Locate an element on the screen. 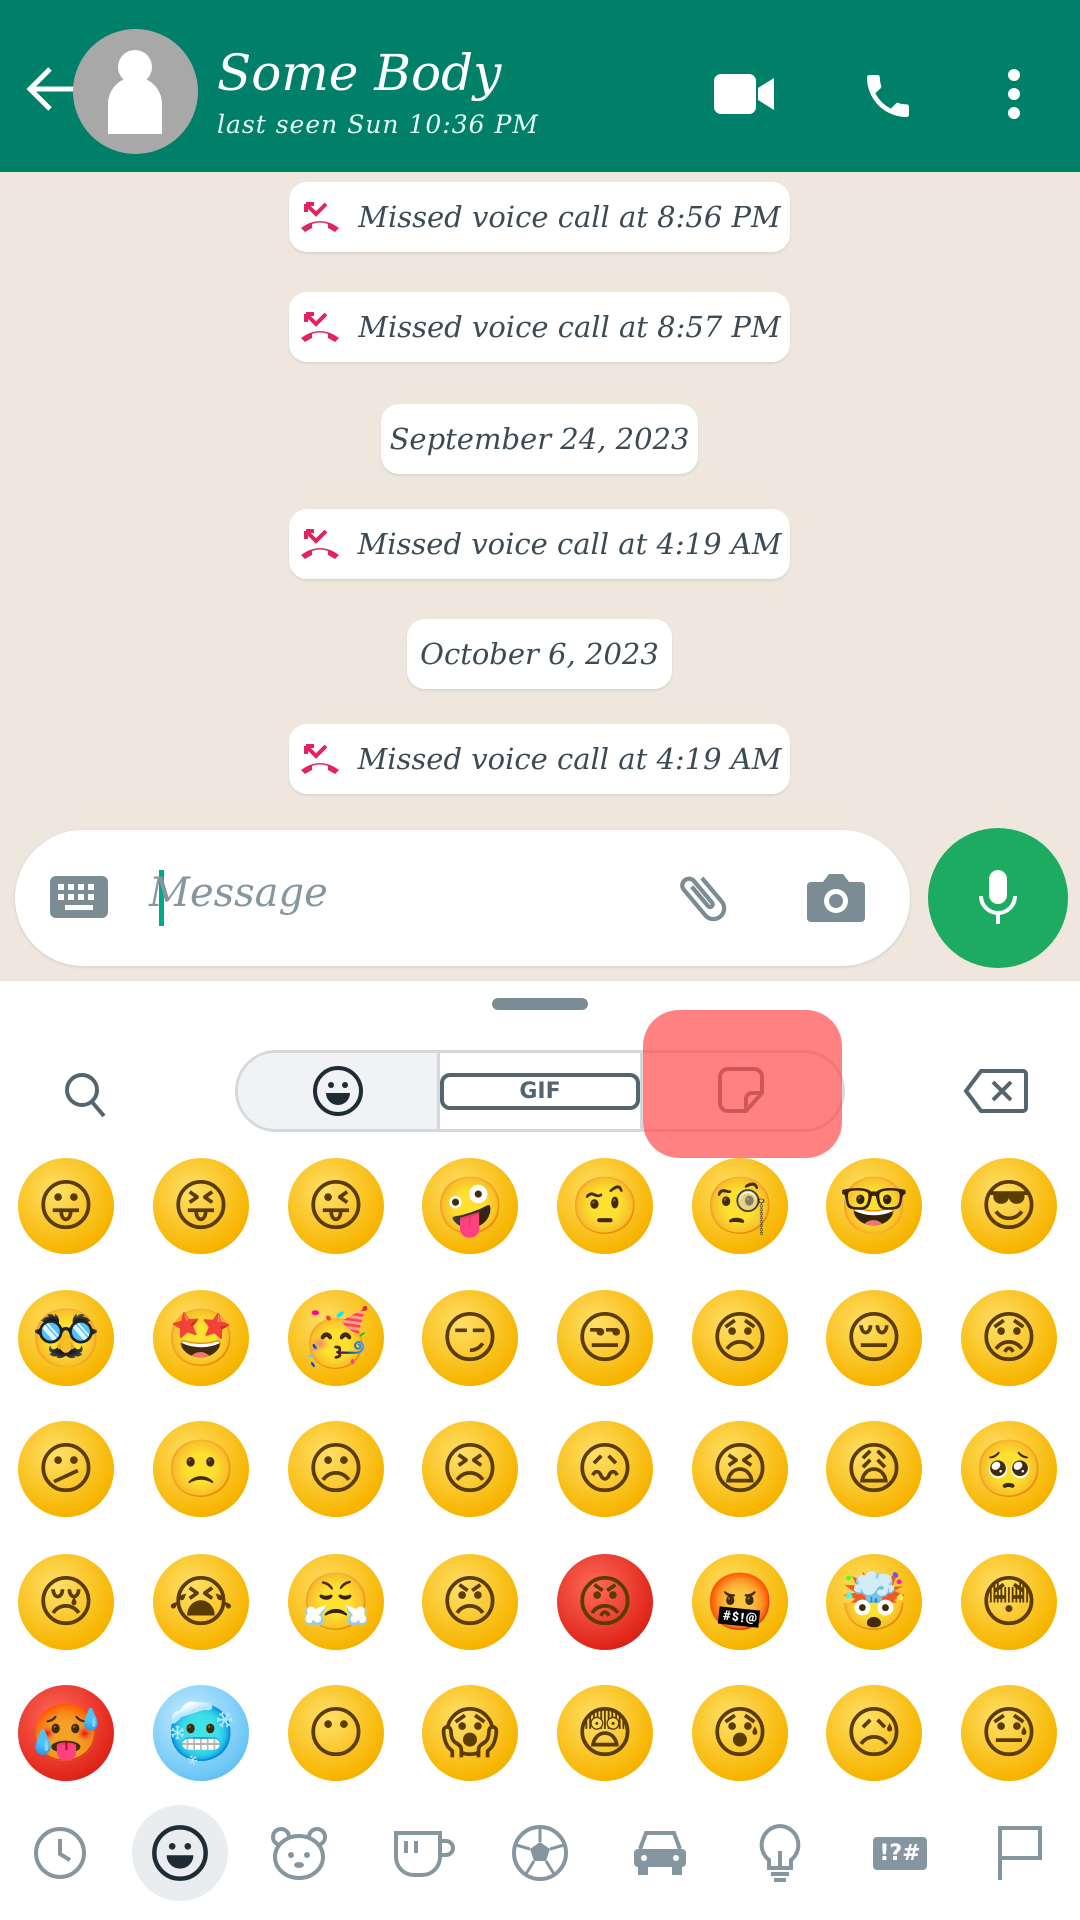  backspace-icon is located at coordinates (996, 1091).